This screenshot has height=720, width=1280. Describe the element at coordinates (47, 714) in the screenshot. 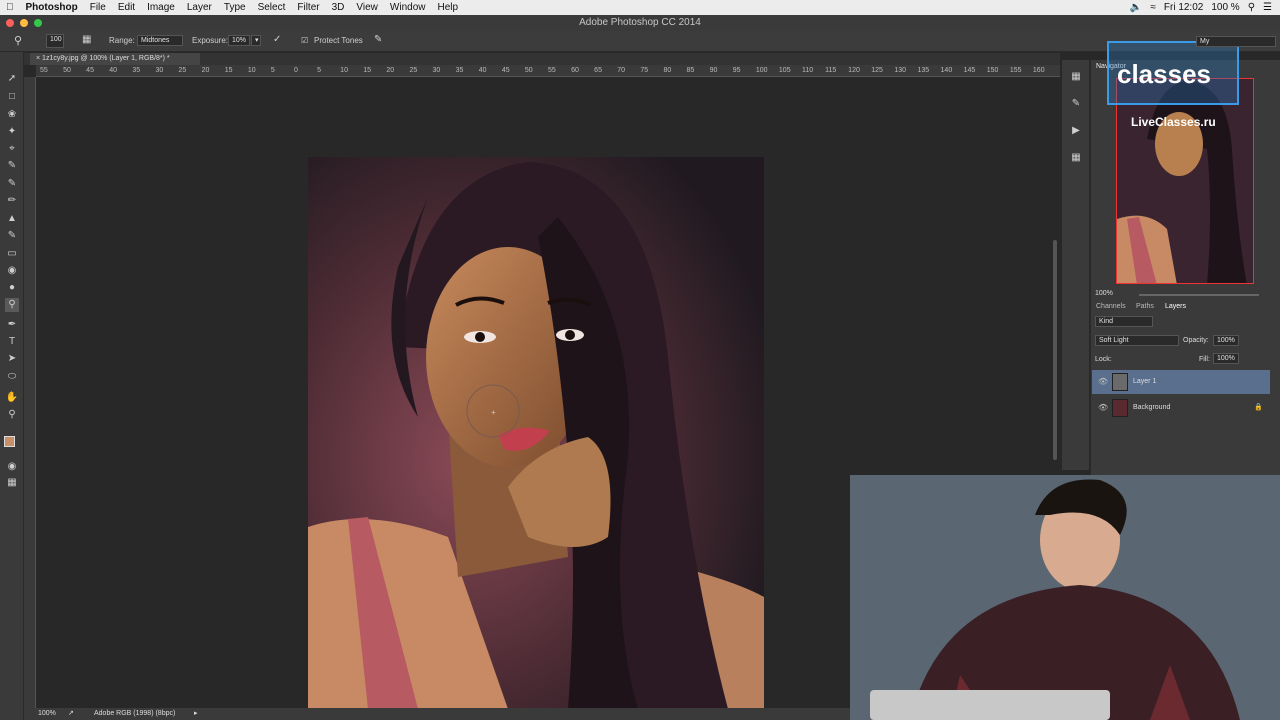

I see `status-zoom: 100%` at that location.